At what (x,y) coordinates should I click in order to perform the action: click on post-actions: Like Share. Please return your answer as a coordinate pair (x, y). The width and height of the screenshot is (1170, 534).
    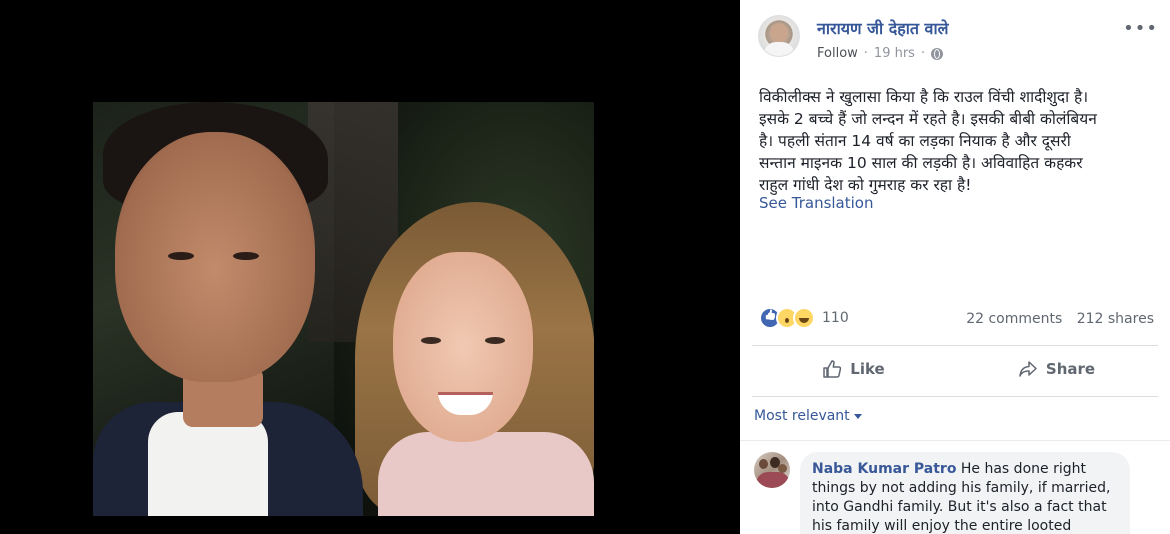
    Looking at the image, I should click on (955, 369).